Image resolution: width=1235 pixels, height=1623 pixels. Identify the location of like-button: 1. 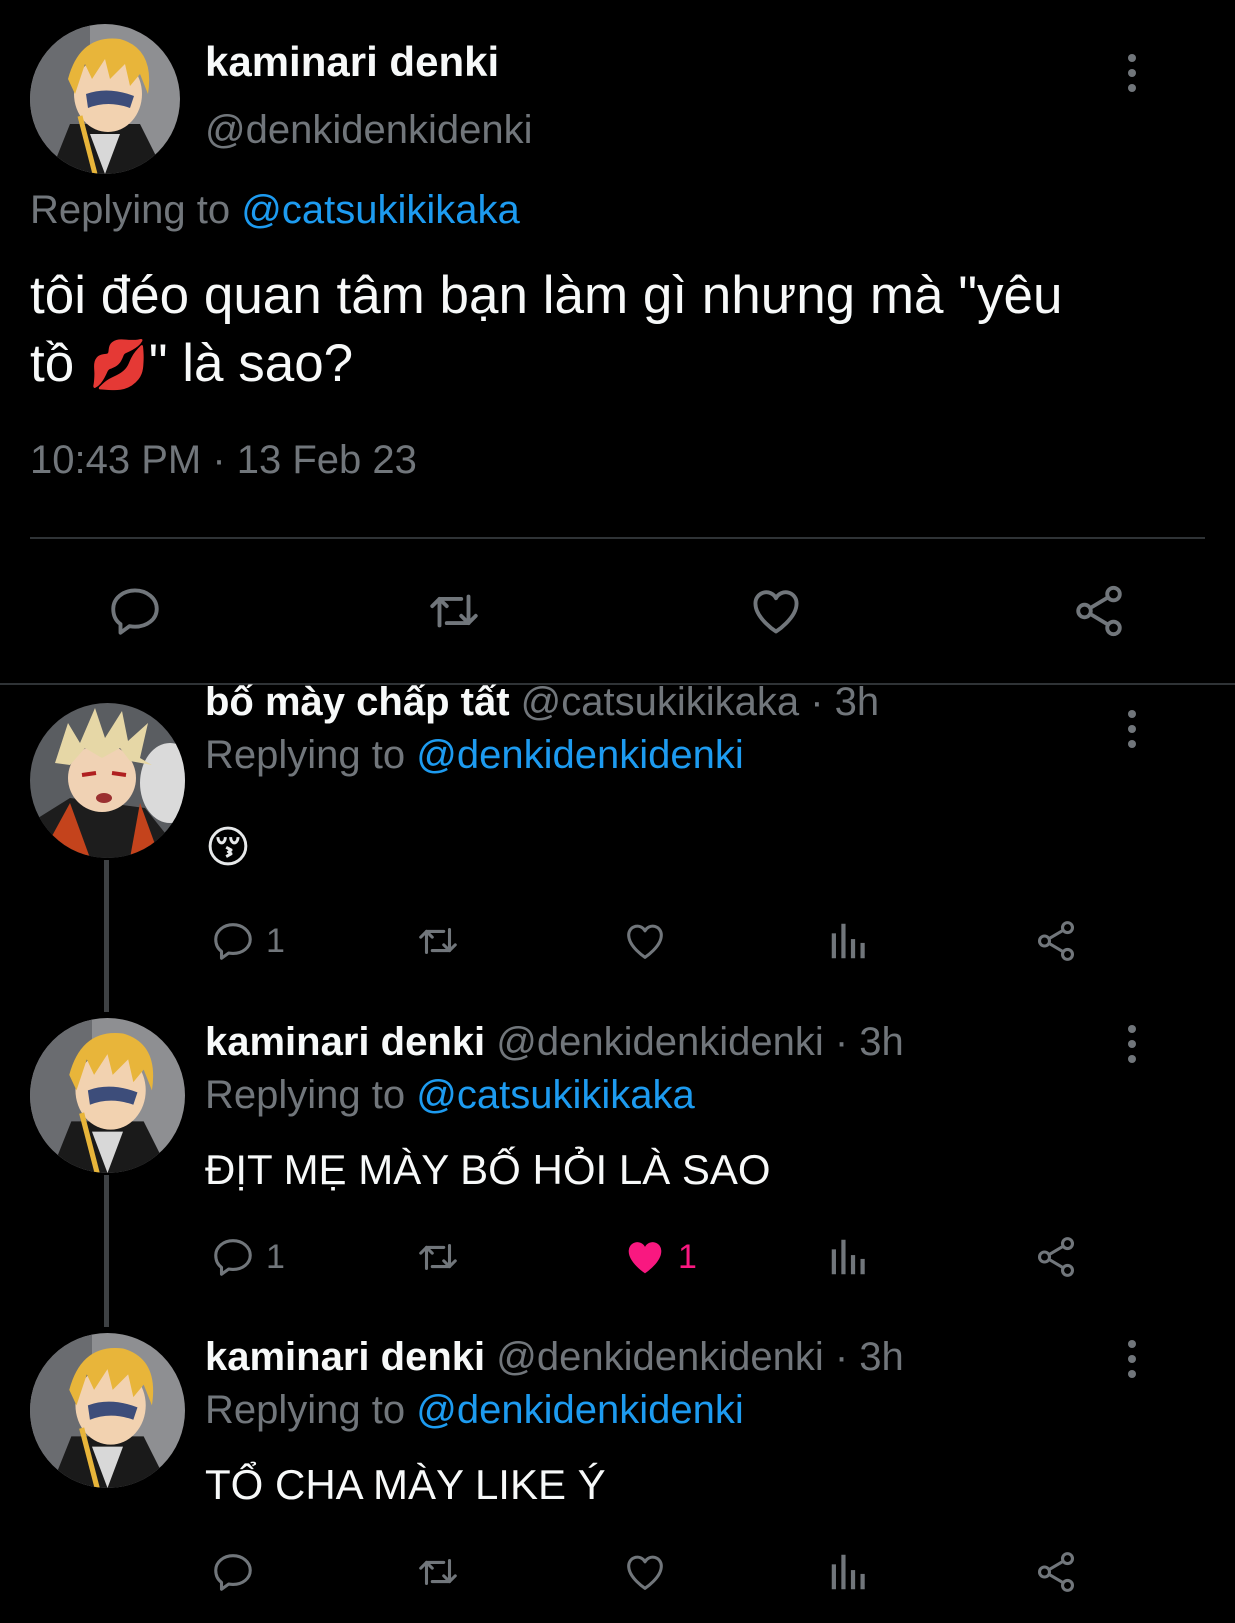
(659, 1257).